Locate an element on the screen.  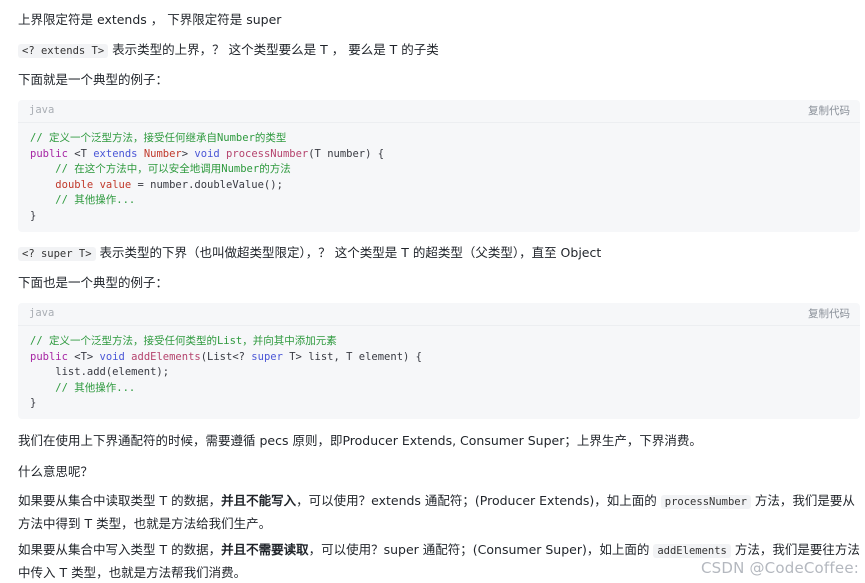
example1-label: 下面就是一个典型的例子： is located at coordinates (93, 79).